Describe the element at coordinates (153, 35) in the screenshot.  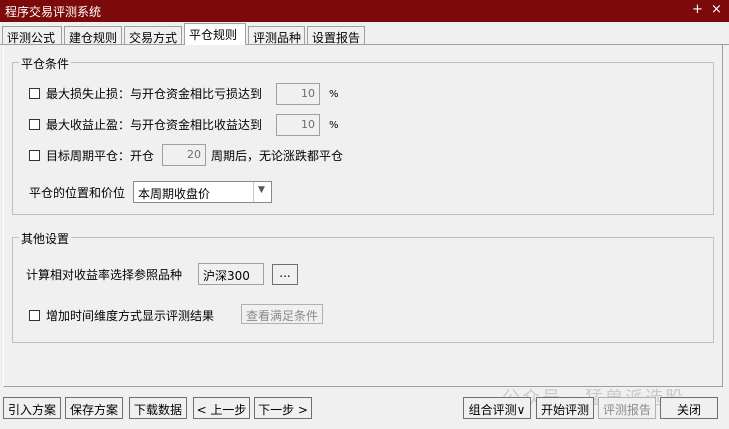
I see `tab-trade-mode: 交易方式` at that location.